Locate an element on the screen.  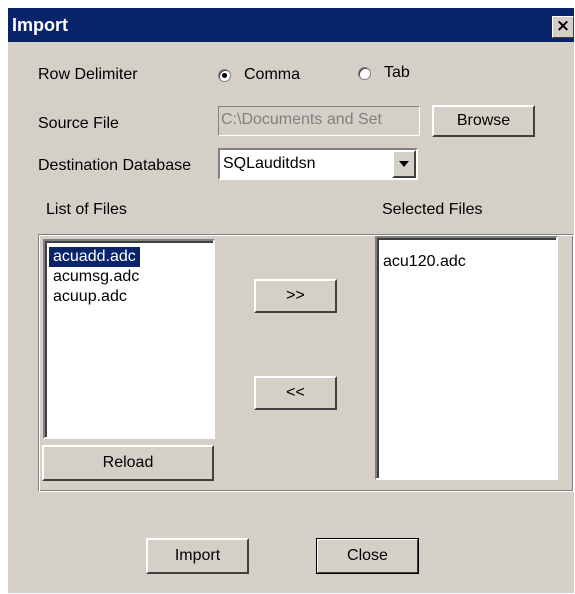
dropdown-arrow-button is located at coordinates (404, 164).